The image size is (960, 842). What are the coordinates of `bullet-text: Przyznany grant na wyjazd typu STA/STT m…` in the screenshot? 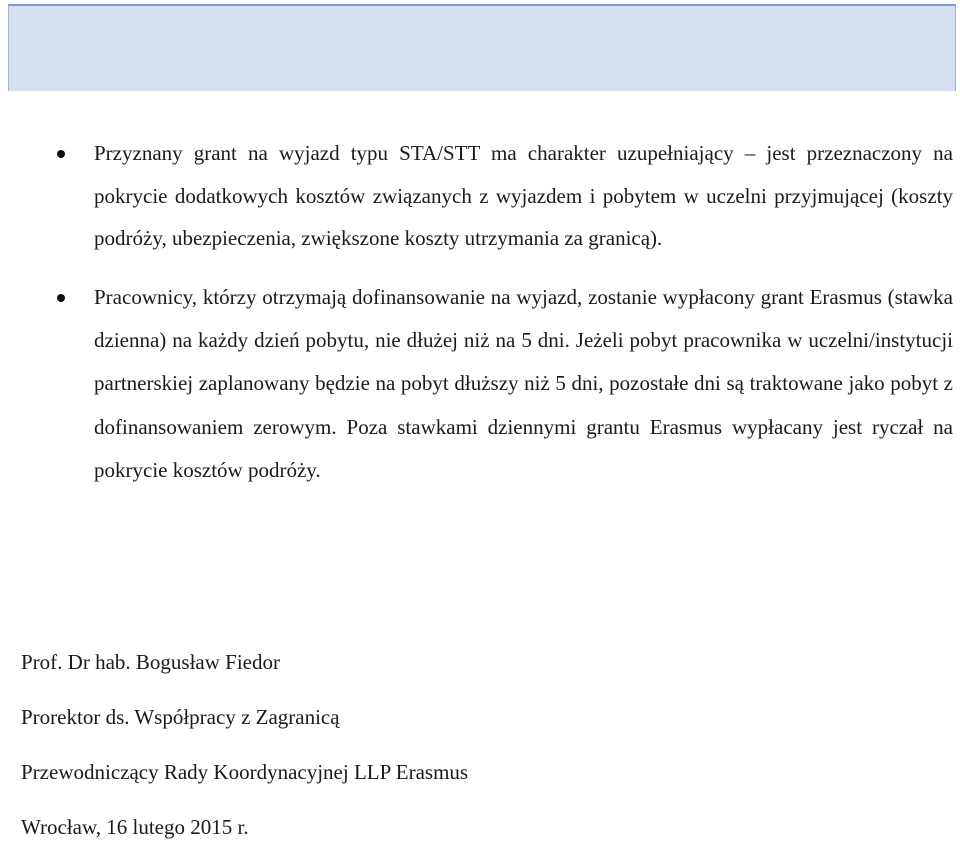 It's located at (523, 195).